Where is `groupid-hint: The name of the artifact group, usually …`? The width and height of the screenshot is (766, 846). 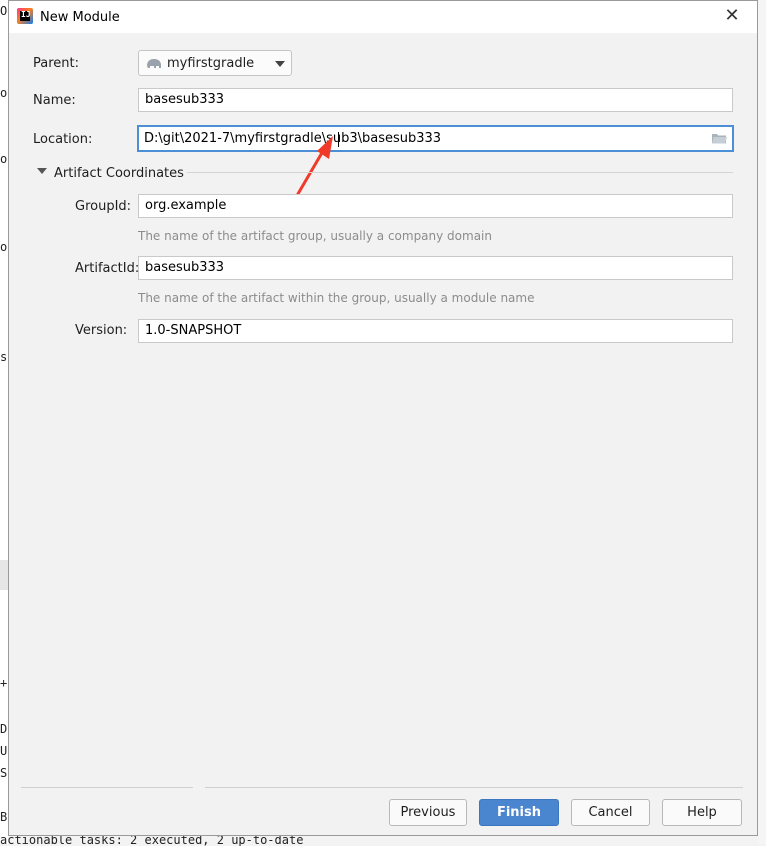
groupid-hint: The name of the artifact group, usually … is located at coordinates (315, 236).